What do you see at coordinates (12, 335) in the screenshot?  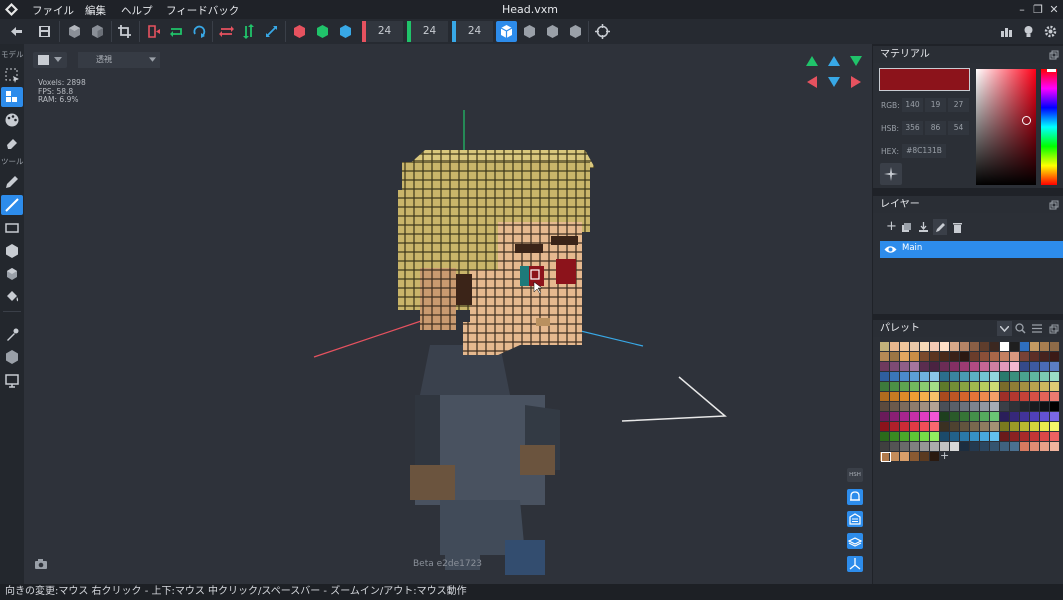 I see `tool-eyedropper` at bounding box center [12, 335].